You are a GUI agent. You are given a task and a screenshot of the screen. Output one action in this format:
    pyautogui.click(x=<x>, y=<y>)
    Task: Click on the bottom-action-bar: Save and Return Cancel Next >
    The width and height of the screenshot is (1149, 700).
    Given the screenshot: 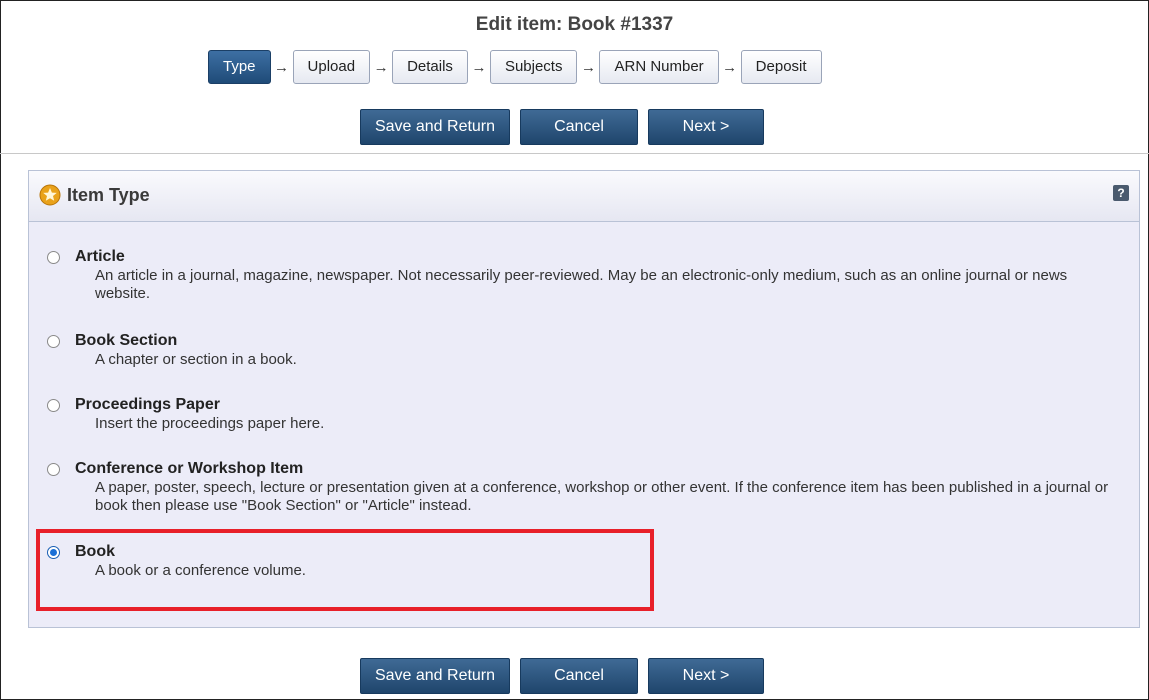 What is the action you would take?
    pyautogui.click(x=562, y=676)
    